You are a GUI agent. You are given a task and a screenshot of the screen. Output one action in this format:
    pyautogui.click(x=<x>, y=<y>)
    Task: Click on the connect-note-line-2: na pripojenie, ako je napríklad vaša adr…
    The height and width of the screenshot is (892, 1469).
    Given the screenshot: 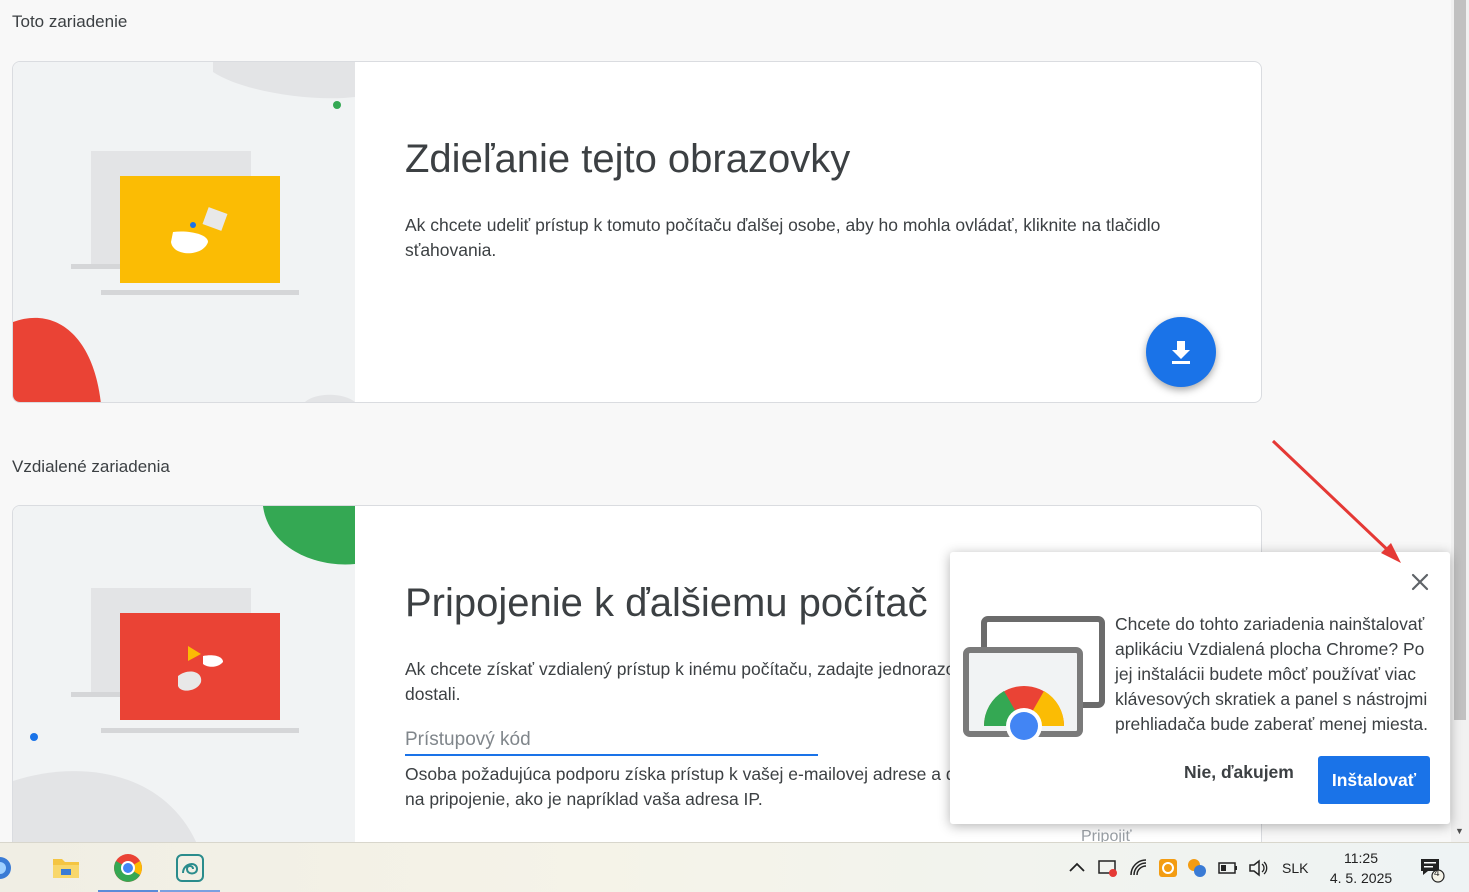 What is the action you would take?
    pyautogui.click(x=584, y=799)
    